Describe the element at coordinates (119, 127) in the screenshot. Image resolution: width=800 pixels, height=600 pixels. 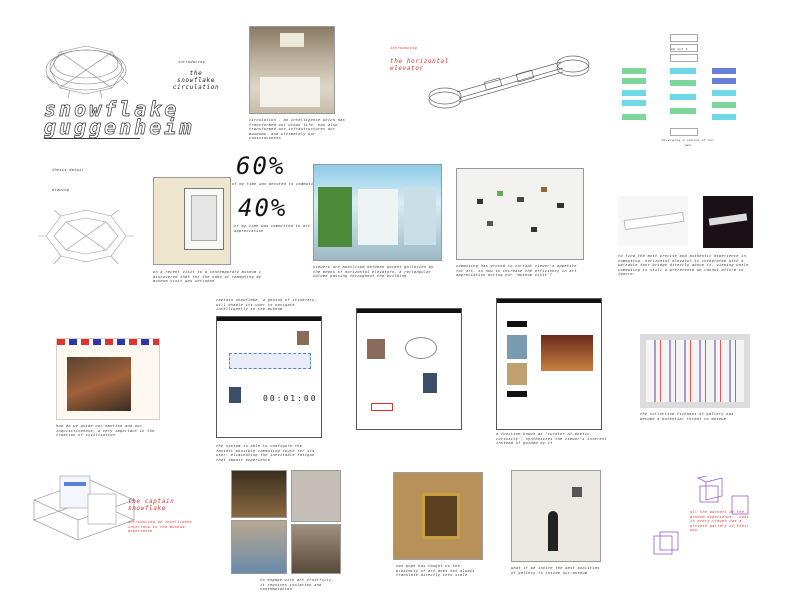
I see `title-guggenheim: guggenheim` at that location.